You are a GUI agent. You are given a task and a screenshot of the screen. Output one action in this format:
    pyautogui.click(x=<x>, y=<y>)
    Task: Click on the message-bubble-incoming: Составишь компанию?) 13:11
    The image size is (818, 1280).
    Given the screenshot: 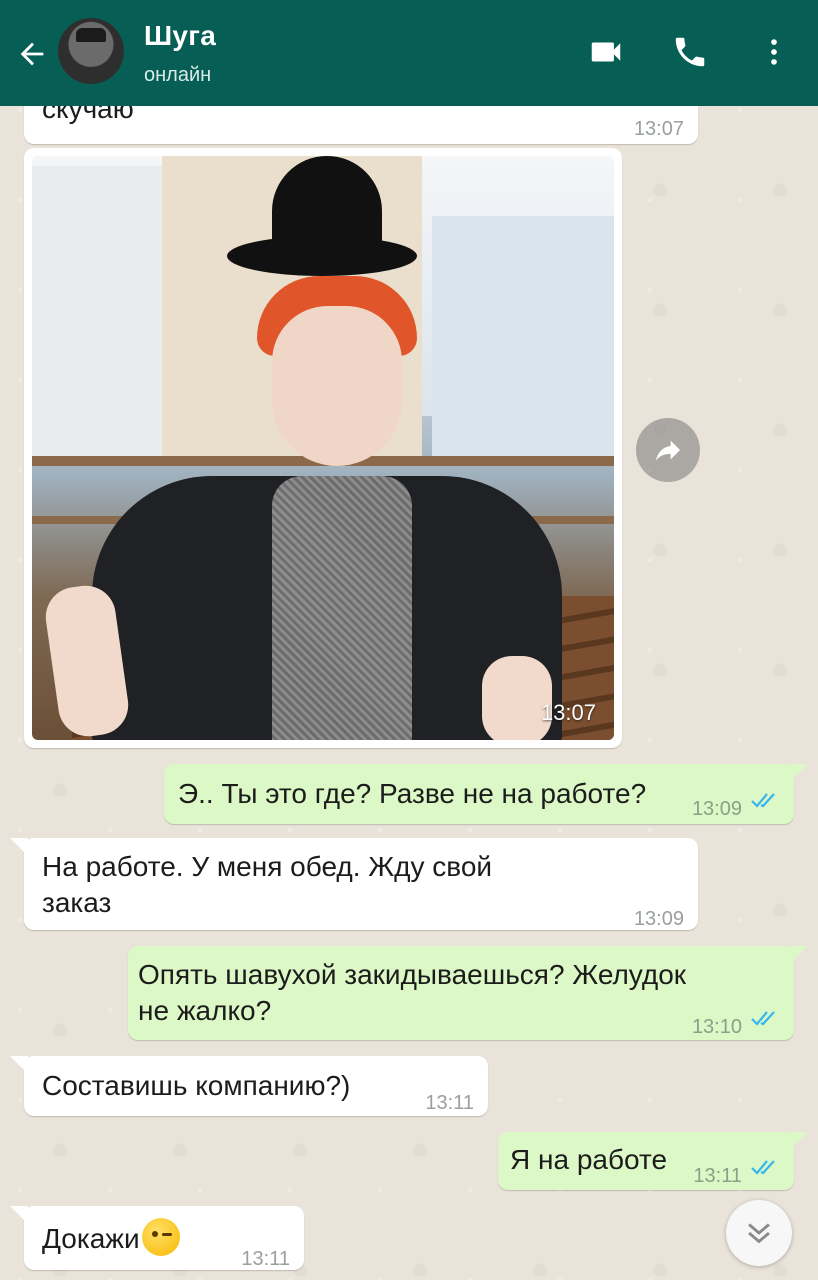 What is the action you would take?
    pyautogui.click(x=249, y=1086)
    